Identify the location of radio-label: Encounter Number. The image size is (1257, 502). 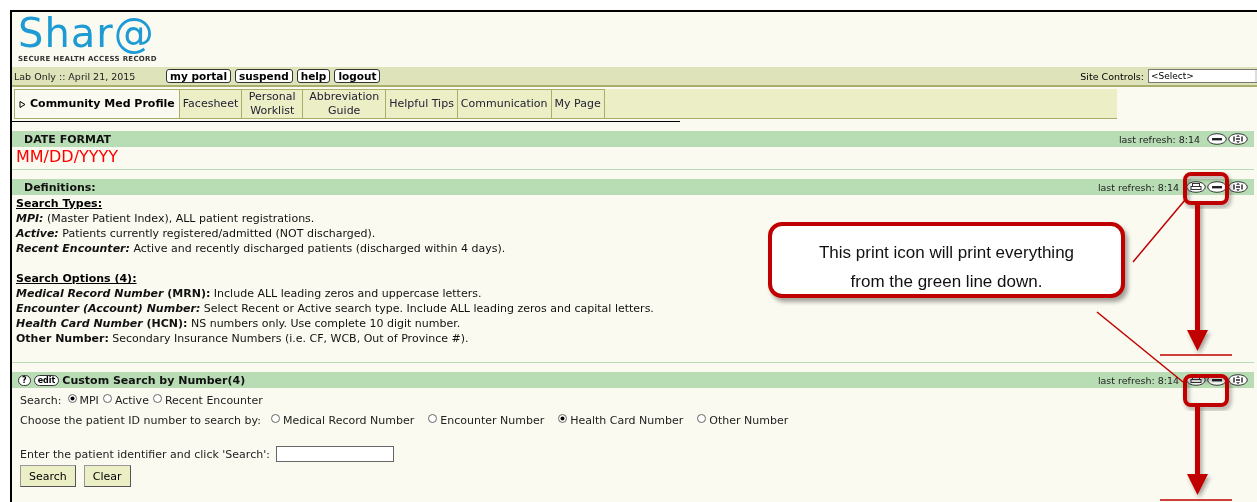
(492, 420).